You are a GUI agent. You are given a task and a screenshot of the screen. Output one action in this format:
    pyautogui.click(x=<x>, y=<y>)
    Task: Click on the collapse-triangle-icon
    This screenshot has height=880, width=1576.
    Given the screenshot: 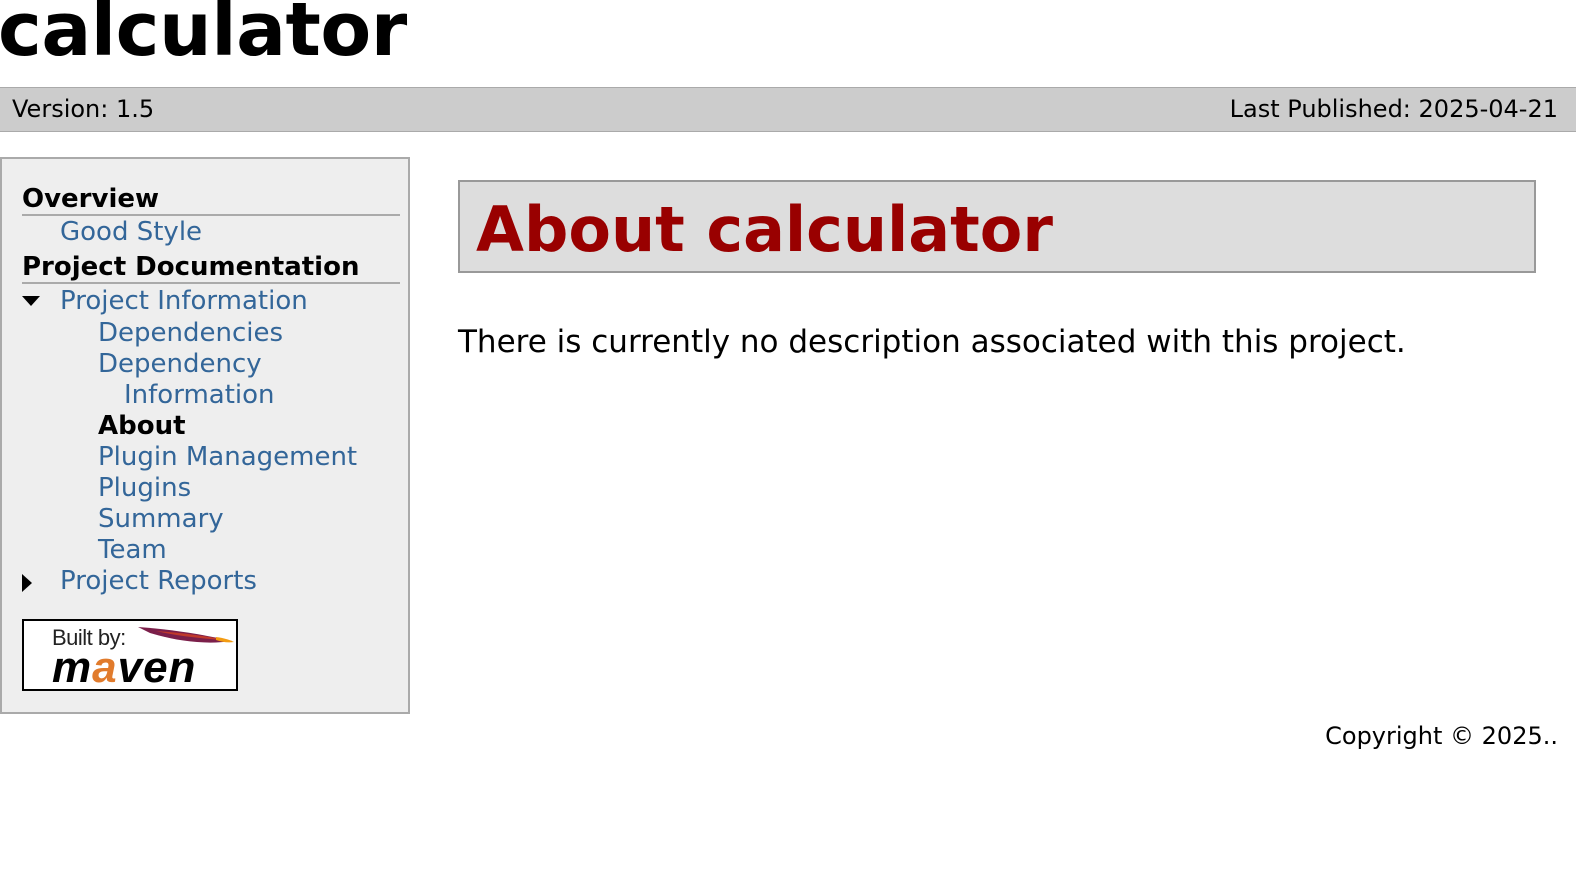 What is the action you would take?
    pyautogui.click(x=31, y=301)
    